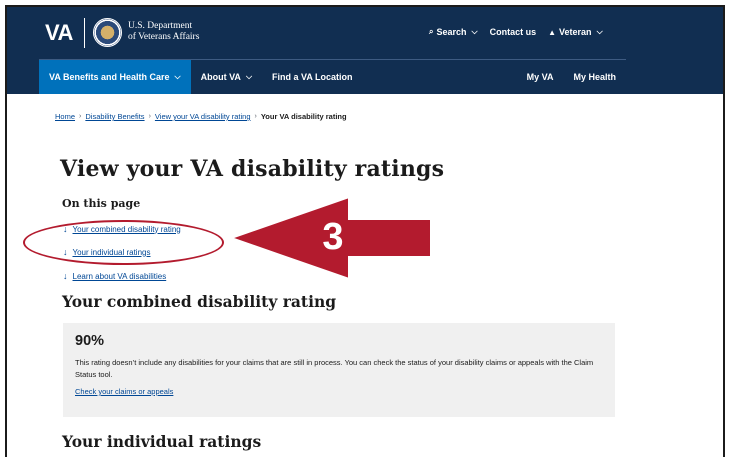 This screenshot has width=731, height=457. Describe the element at coordinates (90, 341) in the screenshot. I see `combined-rating-percent: 90%` at that location.